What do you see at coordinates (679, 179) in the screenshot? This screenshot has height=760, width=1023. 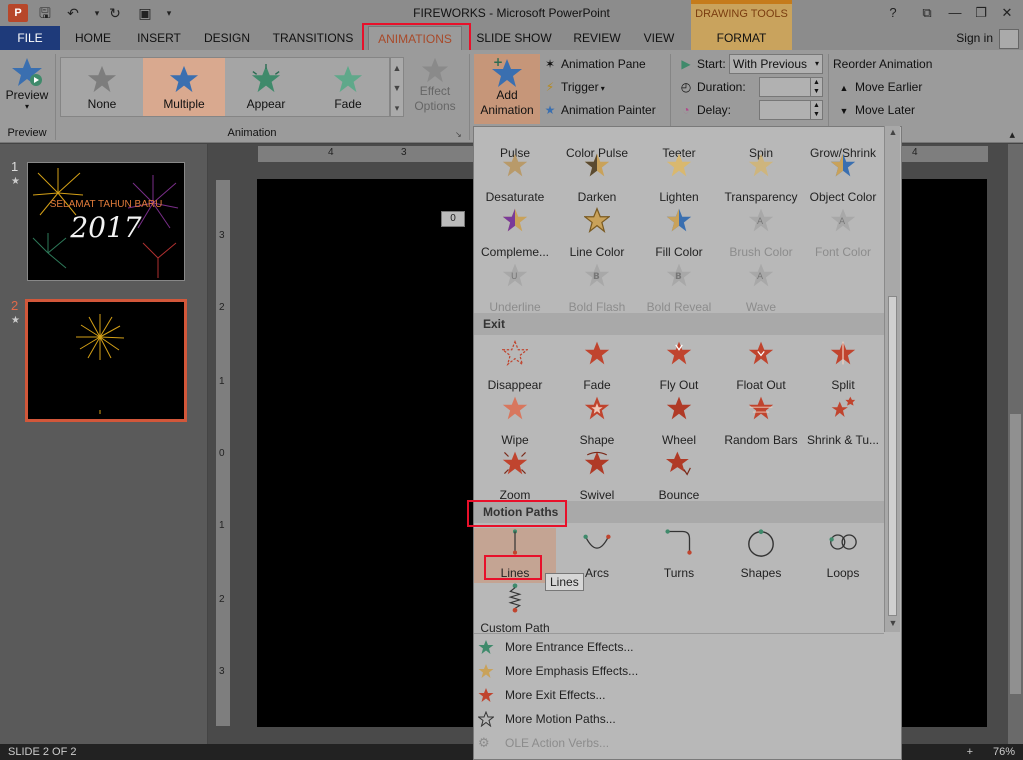 I see `effect-lighten: Lighten` at bounding box center [679, 179].